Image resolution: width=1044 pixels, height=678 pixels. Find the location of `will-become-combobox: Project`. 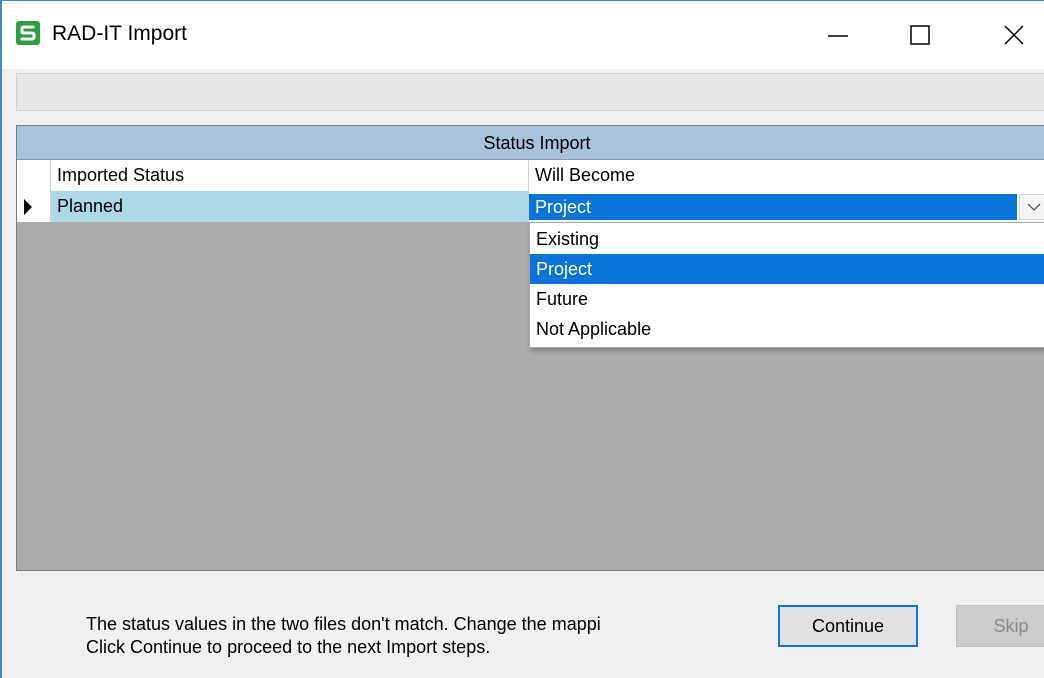

will-become-combobox: Project is located at coordinates (786, 206).